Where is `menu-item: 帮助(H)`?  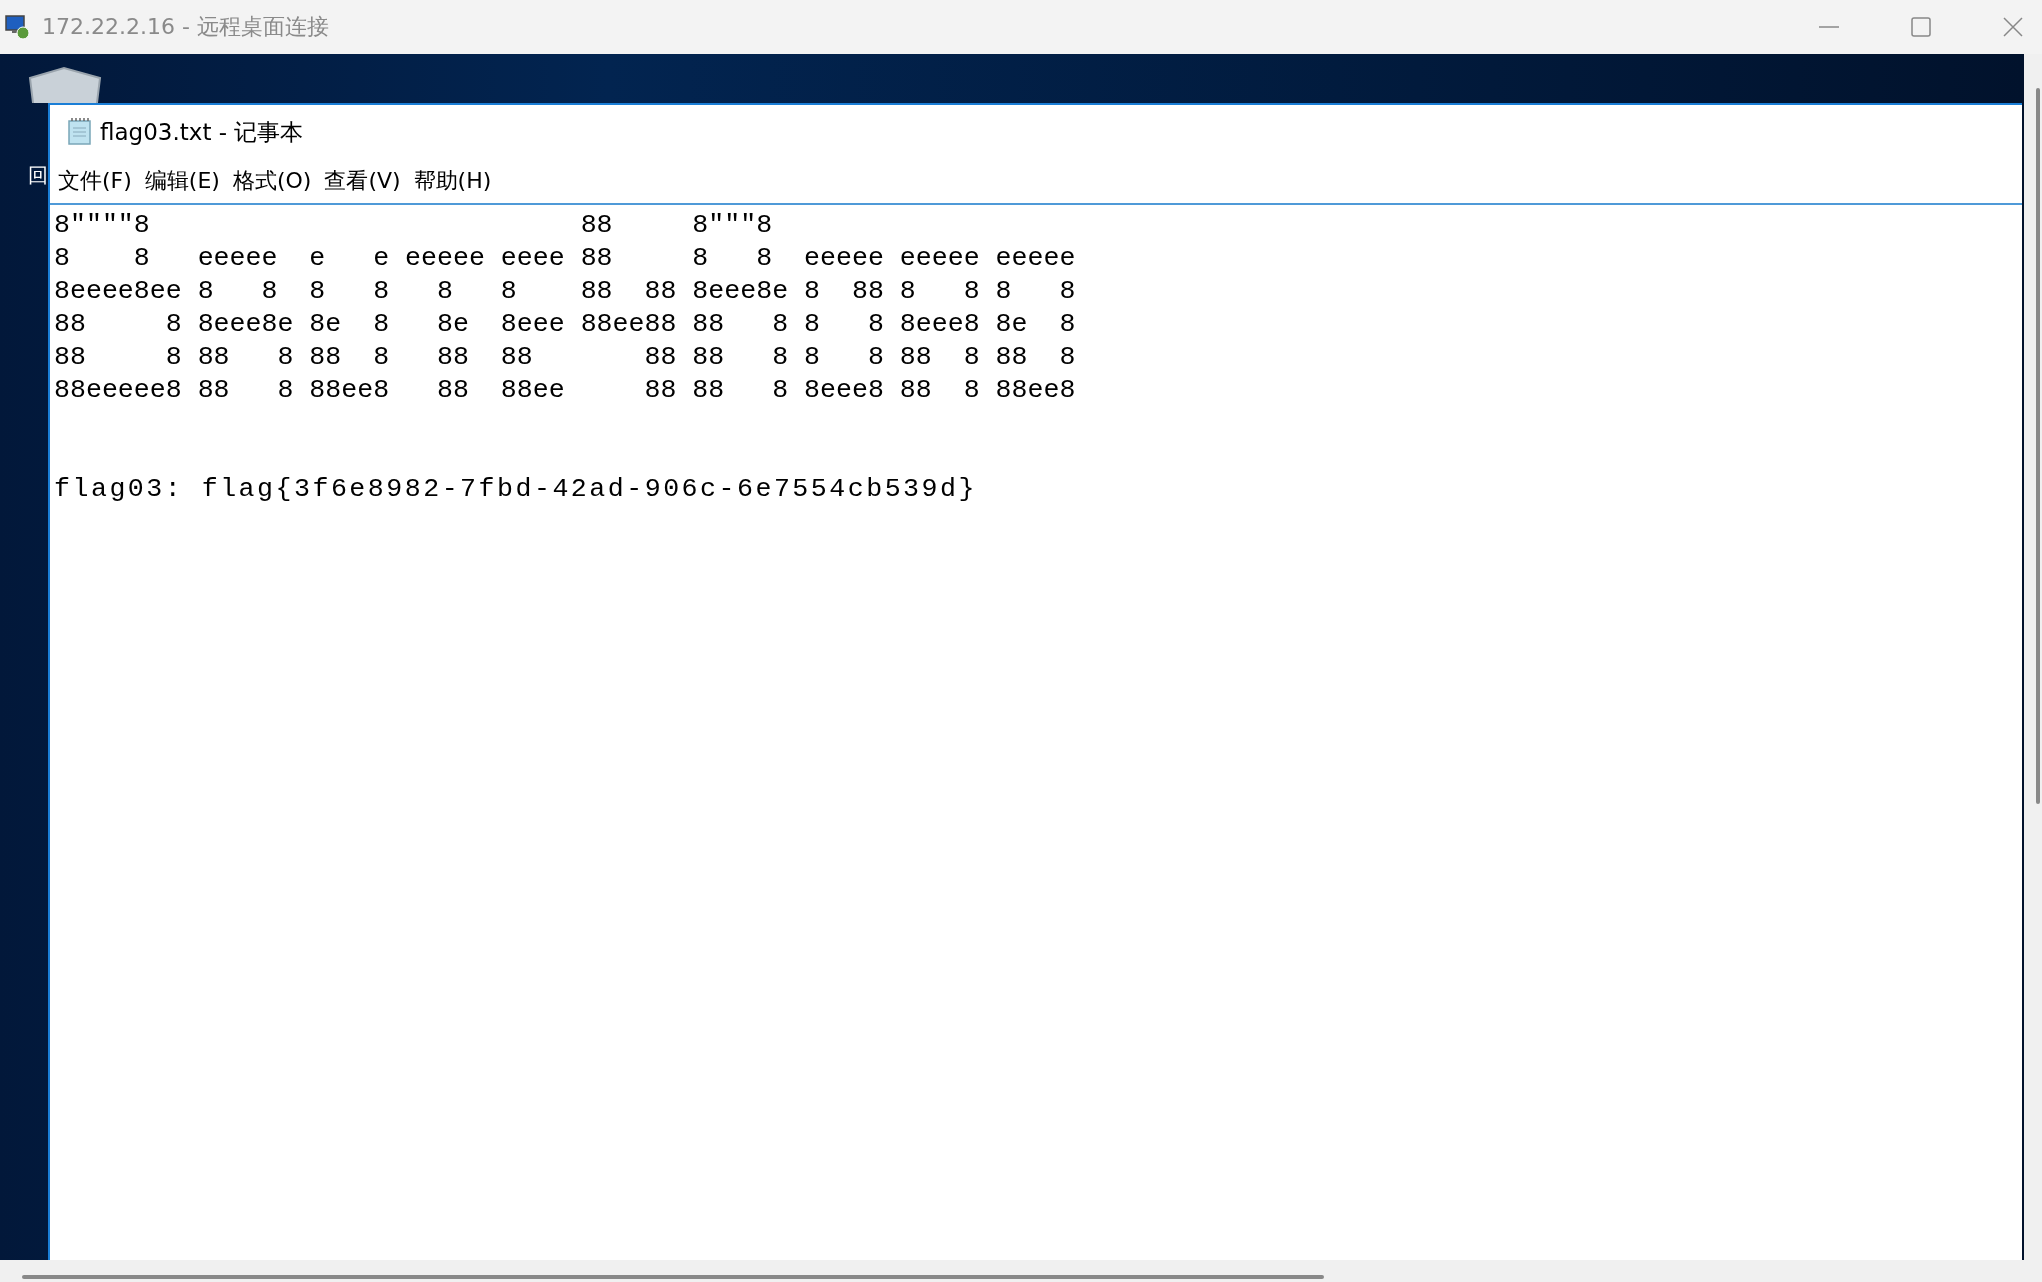 menu-item: 帮助(H) is located at coordinates (452, 181).